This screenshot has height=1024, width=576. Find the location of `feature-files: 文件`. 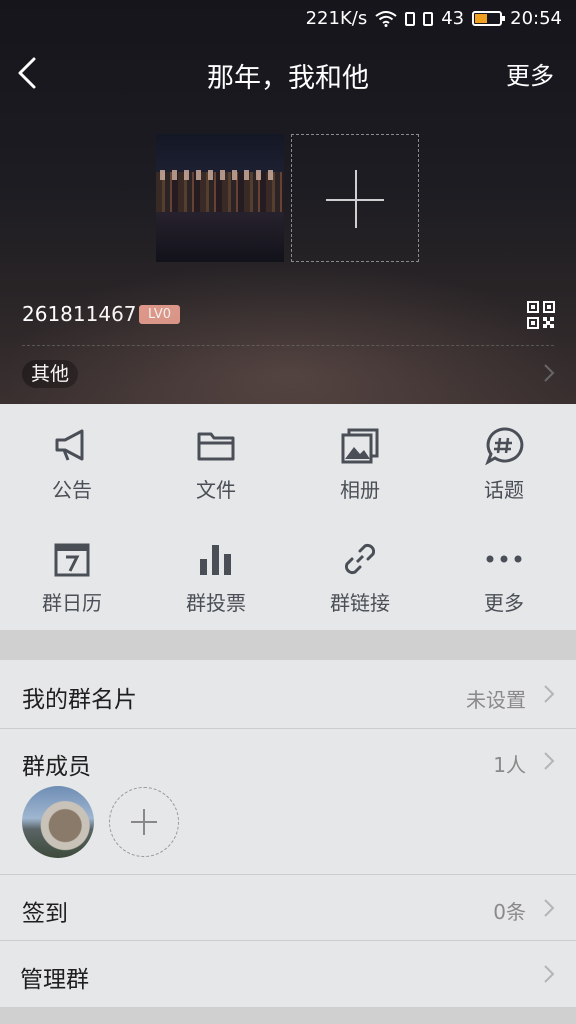

feature-files: 文件 is located at coordinates (216, 460).